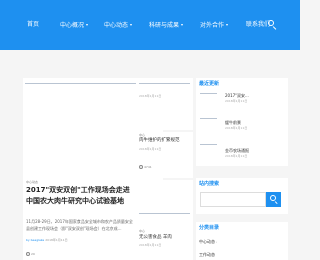 This screenshot has height=260, width=320. What do you see at coordinates (164, 104) in the screenshot?
I see `post-card: 2018年1月11日` at bounding box center [164, 104].